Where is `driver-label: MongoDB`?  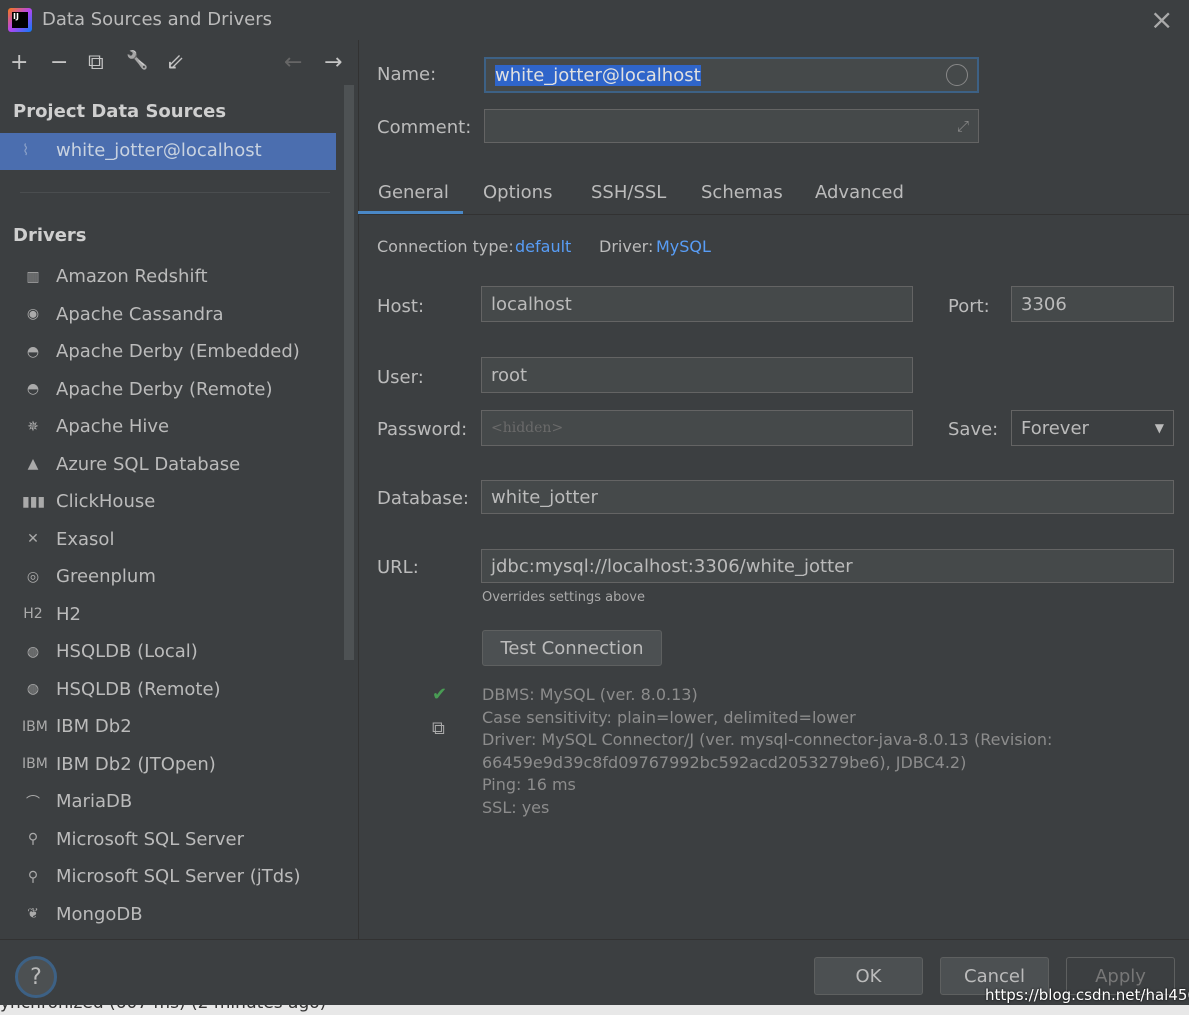 driver-label: MongoDB is located at coordinates (99, 914).